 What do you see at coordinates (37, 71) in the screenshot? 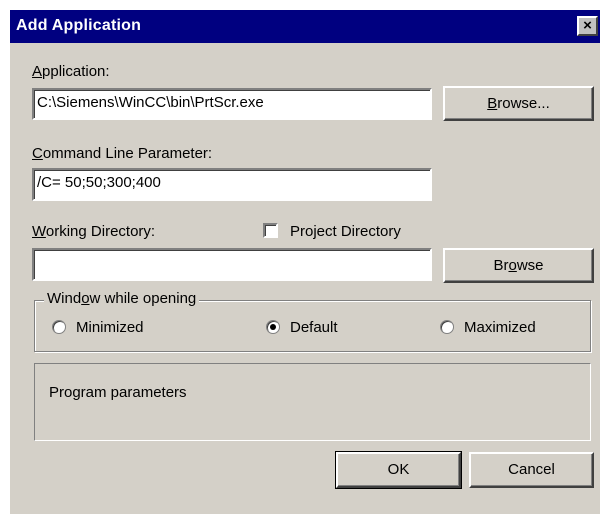
I see `application-label-hotkey: A` at bounding box center [37, 71].